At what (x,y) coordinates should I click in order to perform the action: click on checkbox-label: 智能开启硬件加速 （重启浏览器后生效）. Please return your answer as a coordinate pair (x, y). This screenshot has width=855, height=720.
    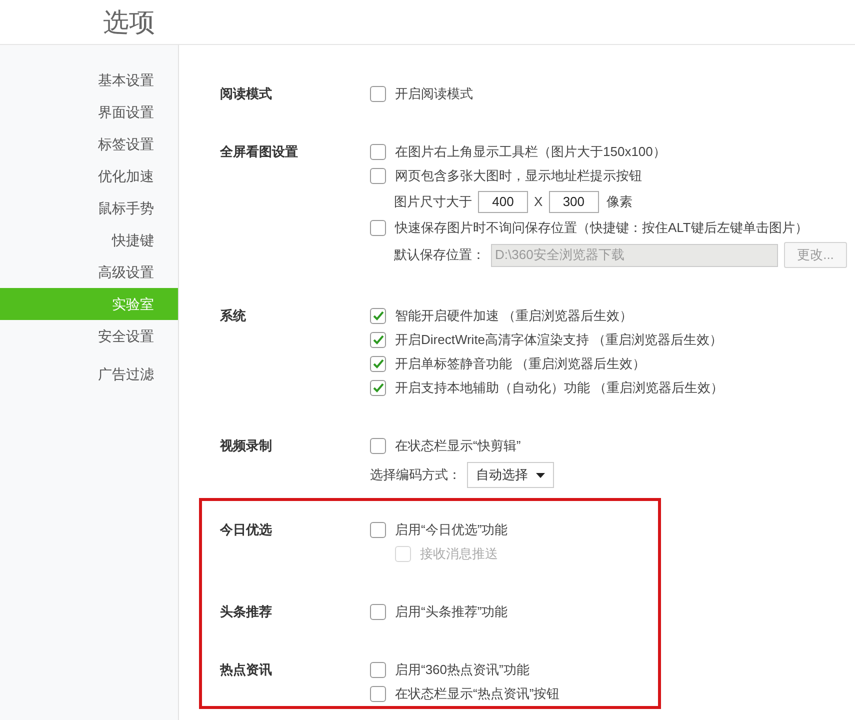
    Looking at the image, I should click on (514, 316).